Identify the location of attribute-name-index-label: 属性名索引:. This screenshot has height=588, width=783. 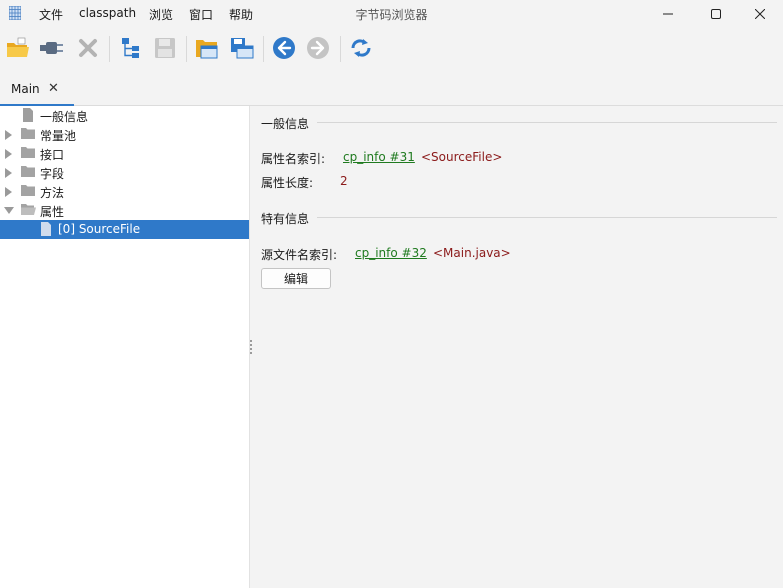
(293, 159).